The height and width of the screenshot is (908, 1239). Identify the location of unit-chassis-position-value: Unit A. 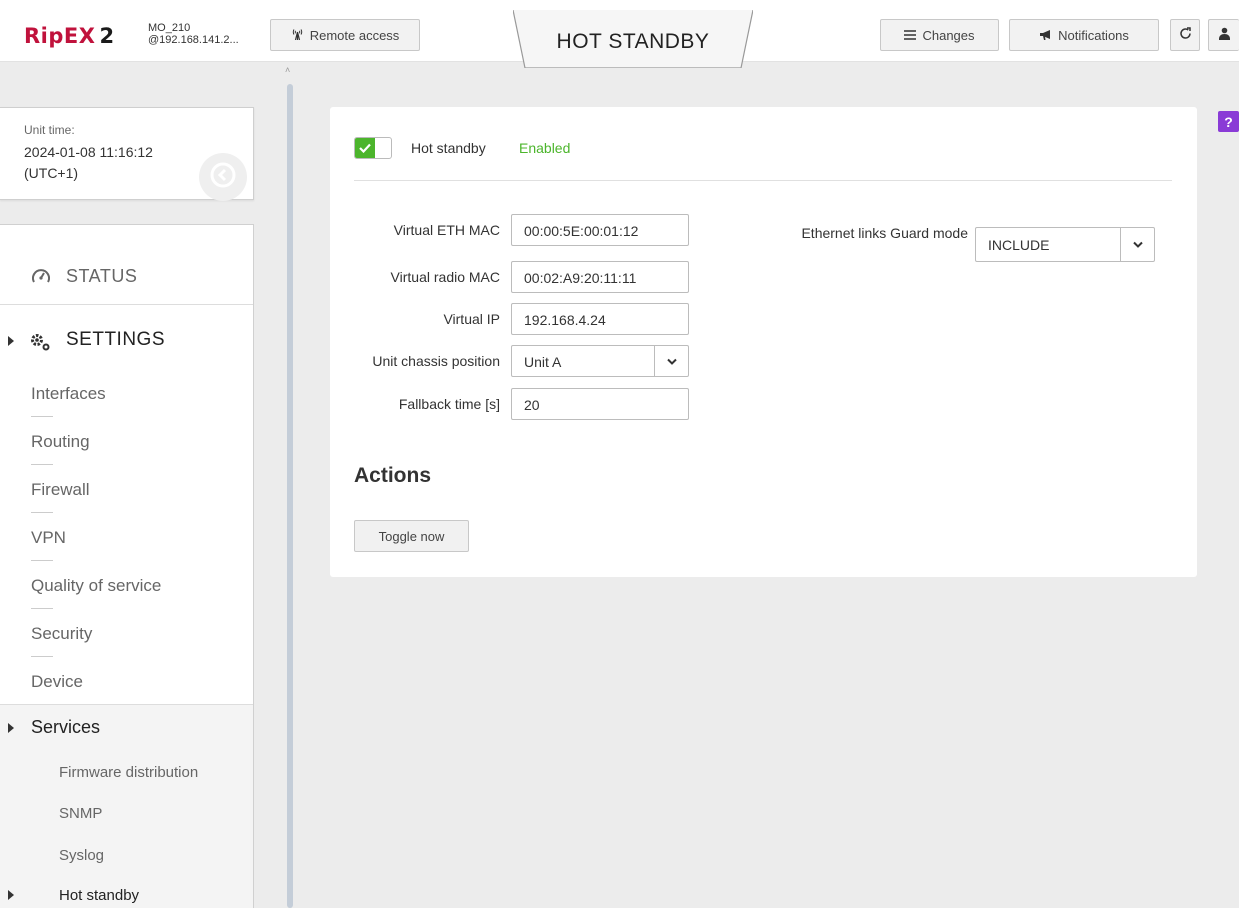
(543, 362).